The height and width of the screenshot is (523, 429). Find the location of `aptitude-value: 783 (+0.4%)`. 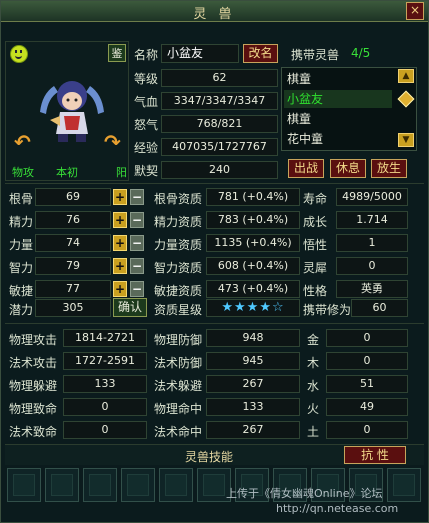

aptitude-value: 783 (+0.4%) is located at coordinates (253, 220).